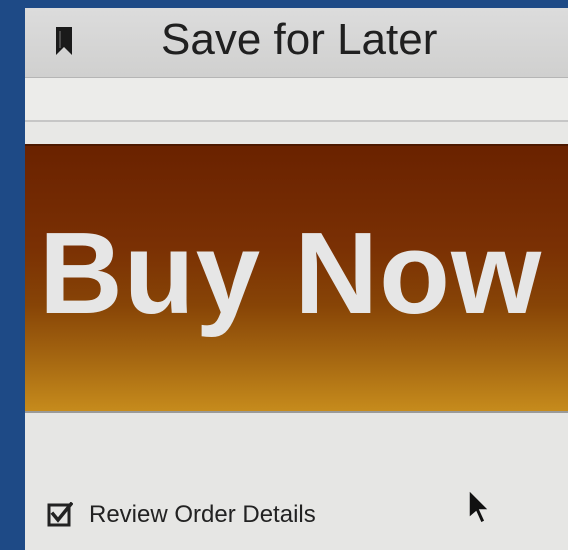 The image size is (568, 550). I want to click on save-for-later-bar: Save for Later, so click(296, 43).